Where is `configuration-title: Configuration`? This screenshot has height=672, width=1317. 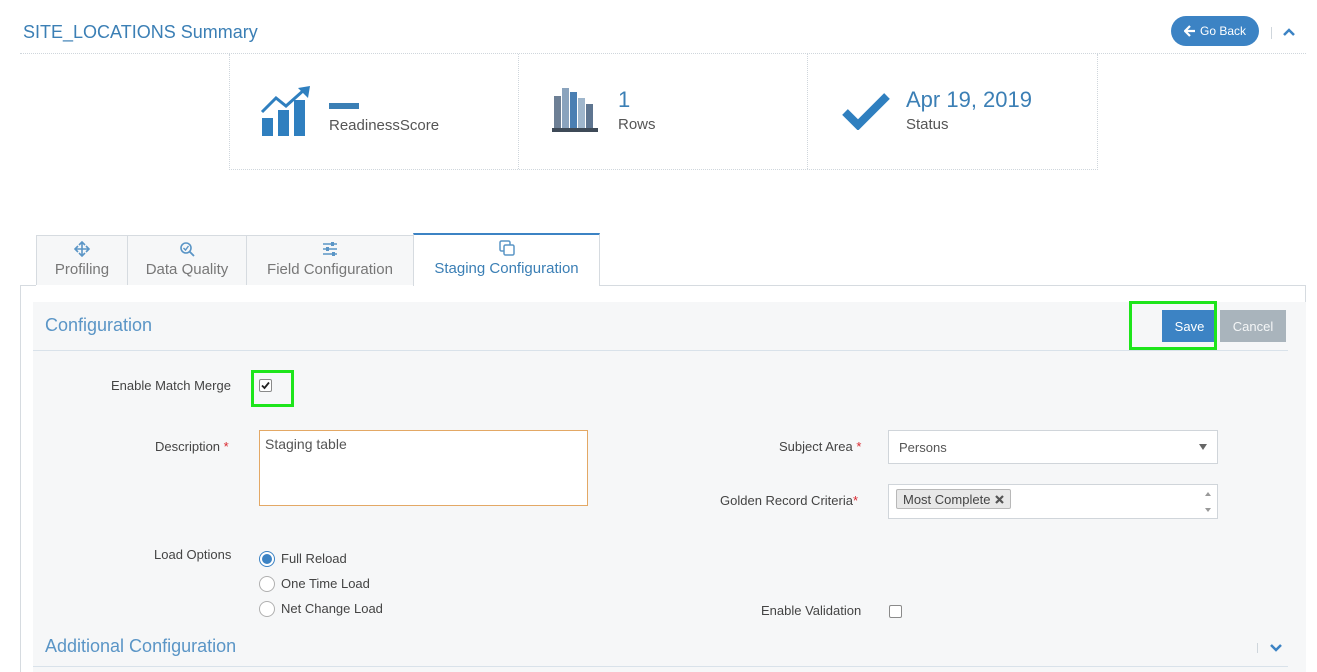 configuration-title: Configuration is located at coordinates (99, 325).